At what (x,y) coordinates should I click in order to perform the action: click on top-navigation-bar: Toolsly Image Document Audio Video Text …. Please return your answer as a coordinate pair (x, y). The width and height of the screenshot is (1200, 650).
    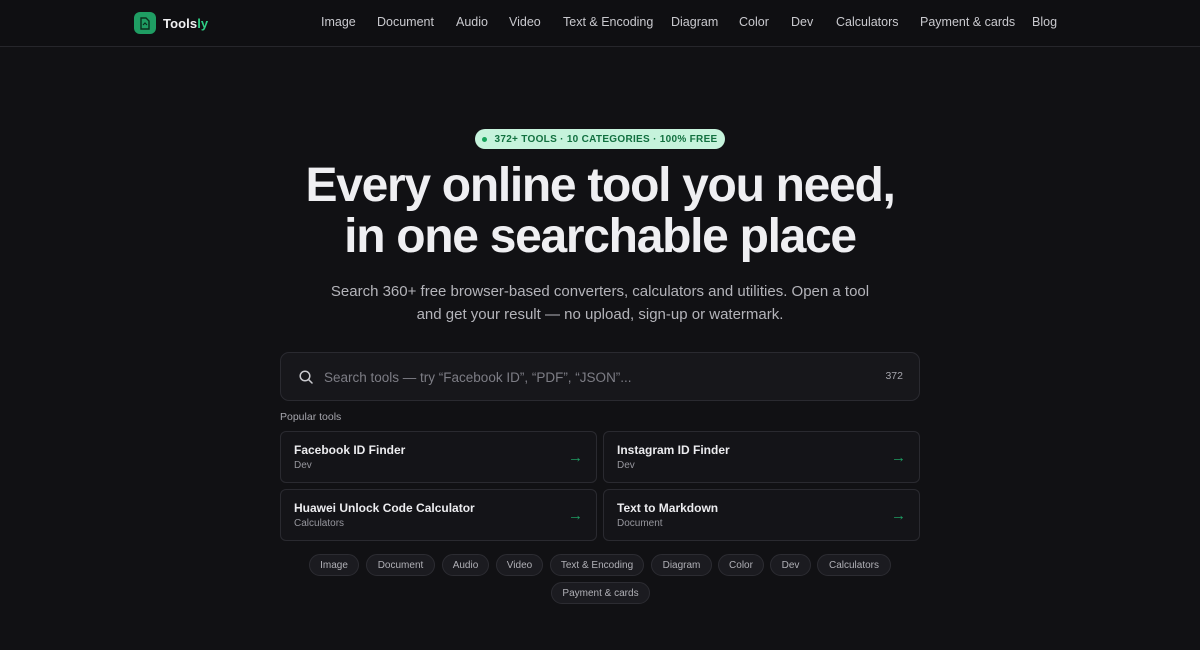
    Looking at the image, I should click on (600, 23).